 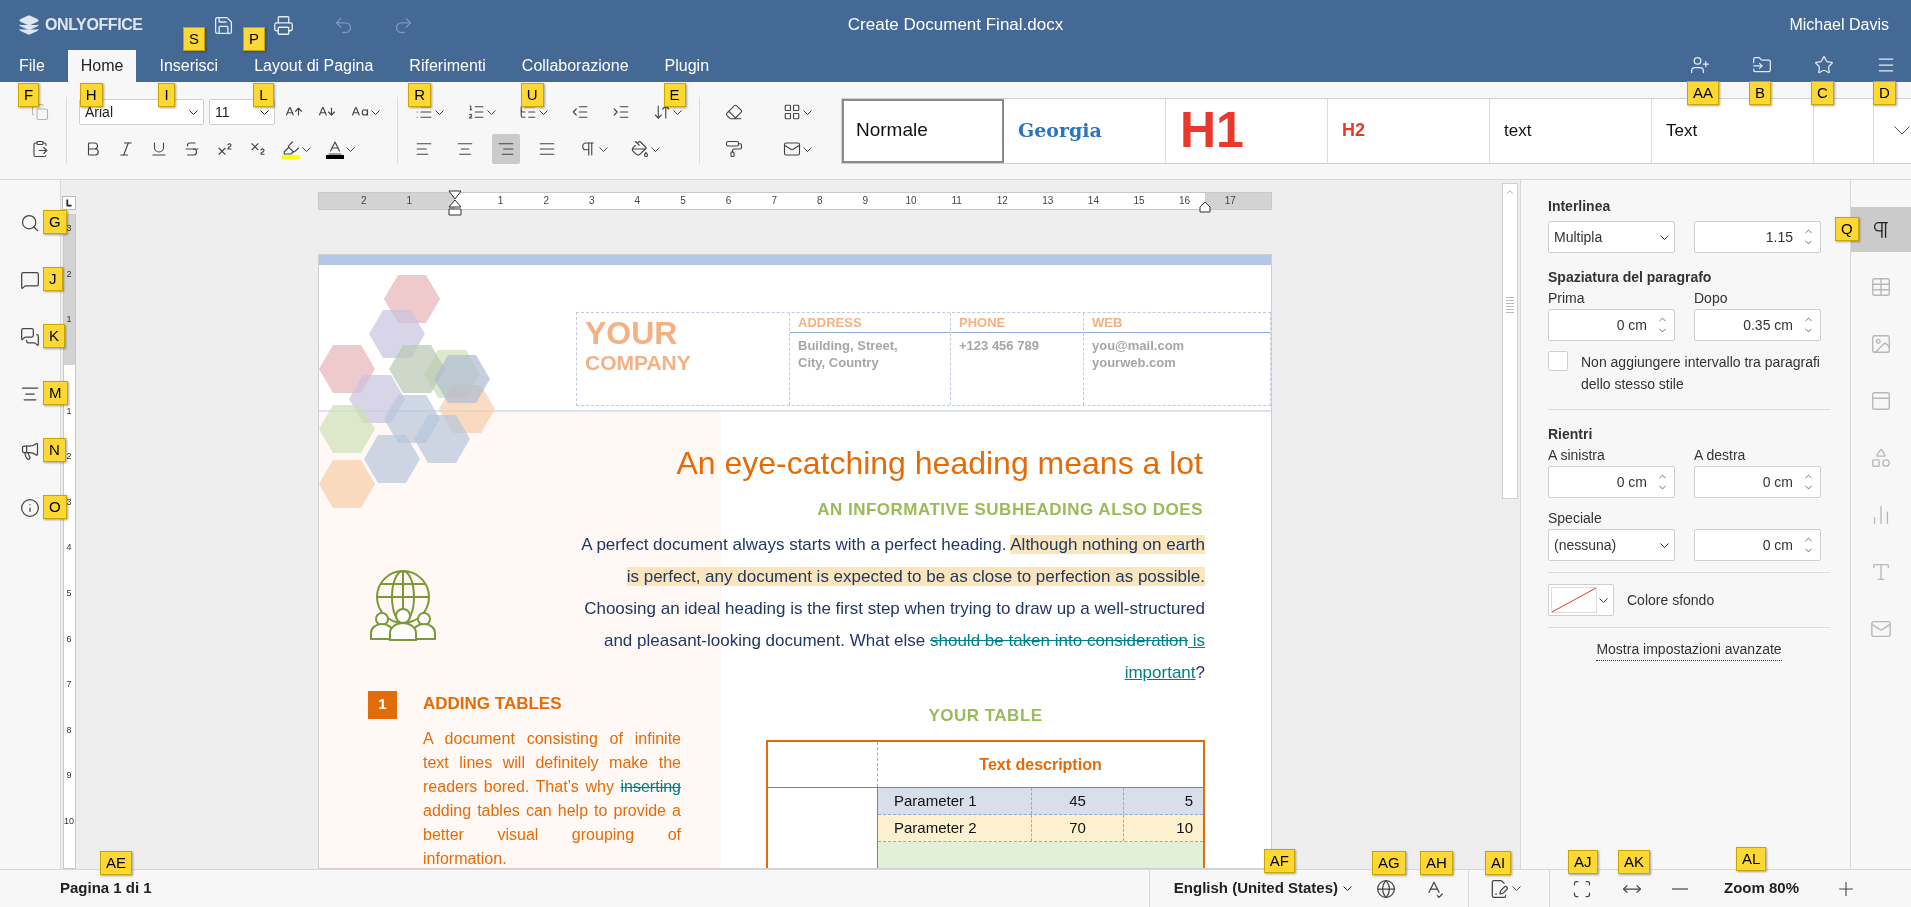 What do you see at coordinates (1510, 341) in the screenshot?
I see `scrollbar` at bounding box center [1510, 341].